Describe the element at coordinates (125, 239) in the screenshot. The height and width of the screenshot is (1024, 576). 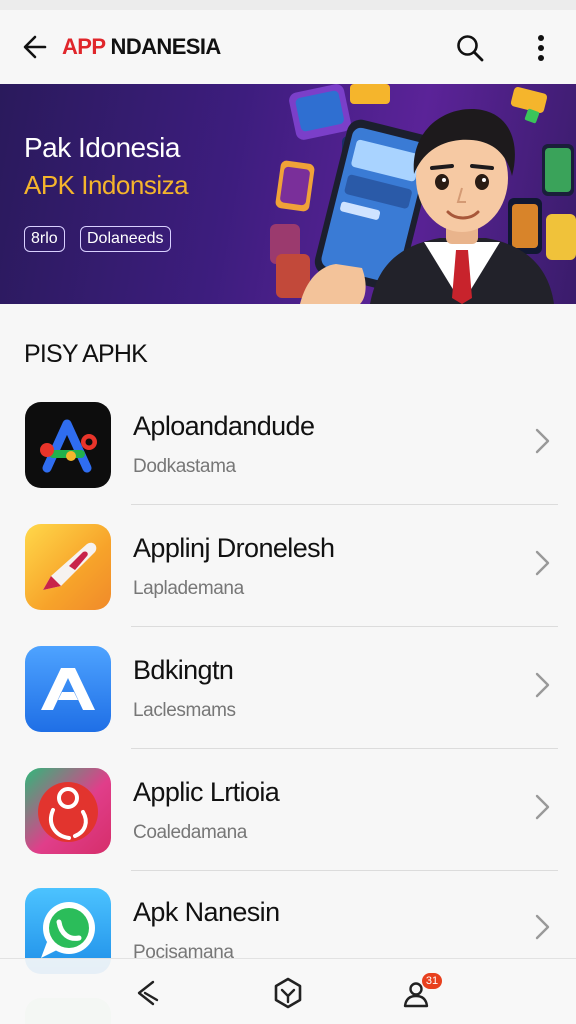
I see `banner-chip: Dolaneeds` at that location.